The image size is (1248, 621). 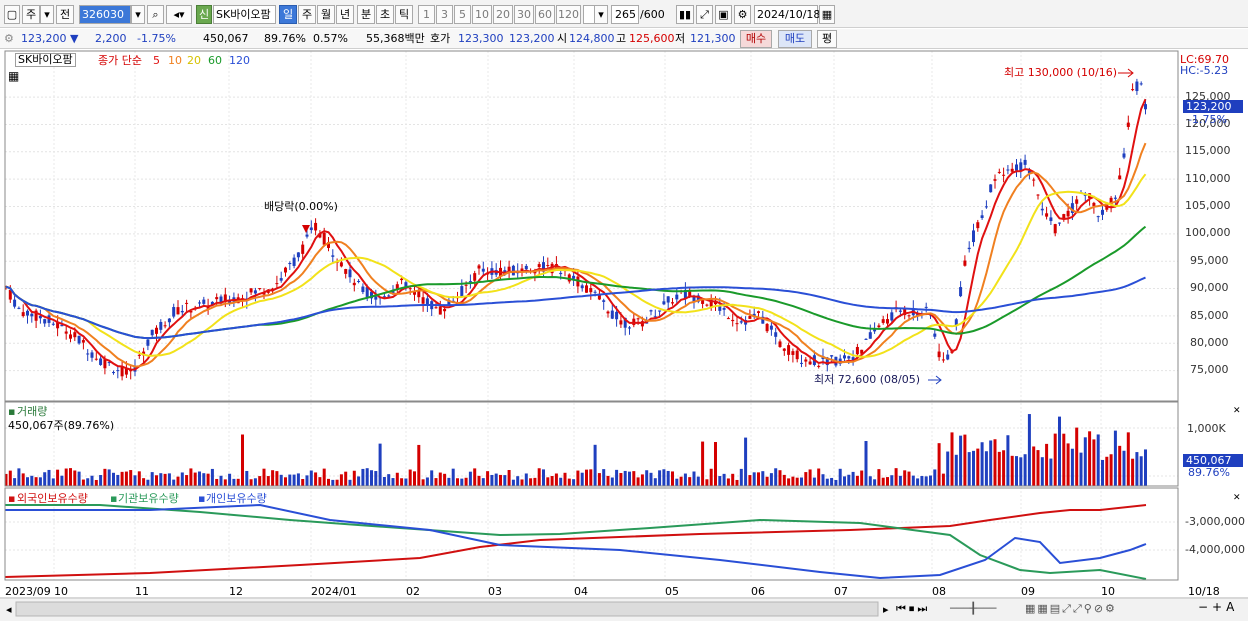 What do you see at coordinates (426, 14) in the screenshot?
I see `interval-1: 1` at bounding box center [426, 14].